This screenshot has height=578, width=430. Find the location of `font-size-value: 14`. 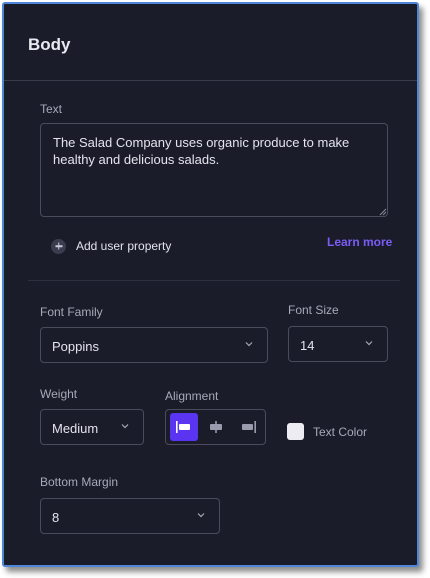

font-size-value: 14 is located at coordinates (307, 345).